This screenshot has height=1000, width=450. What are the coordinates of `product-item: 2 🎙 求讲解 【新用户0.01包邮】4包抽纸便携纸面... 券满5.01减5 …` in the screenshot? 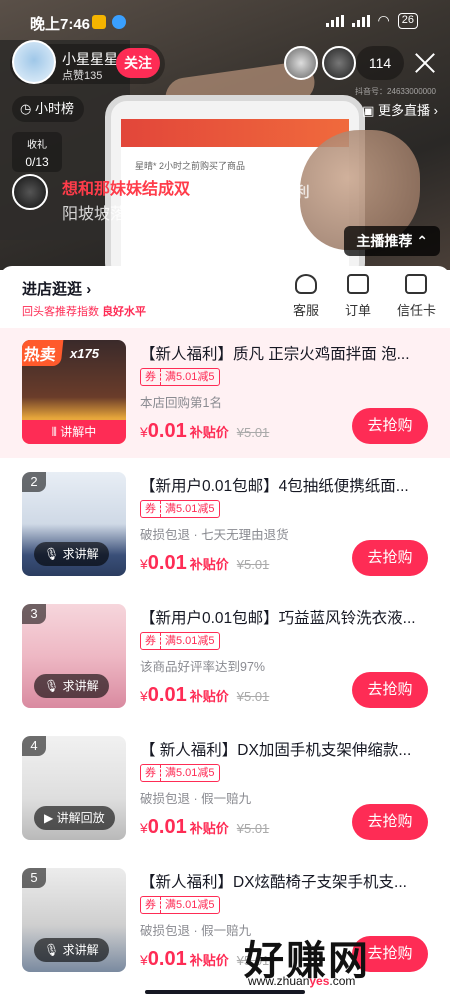 It's located at (225, 525).